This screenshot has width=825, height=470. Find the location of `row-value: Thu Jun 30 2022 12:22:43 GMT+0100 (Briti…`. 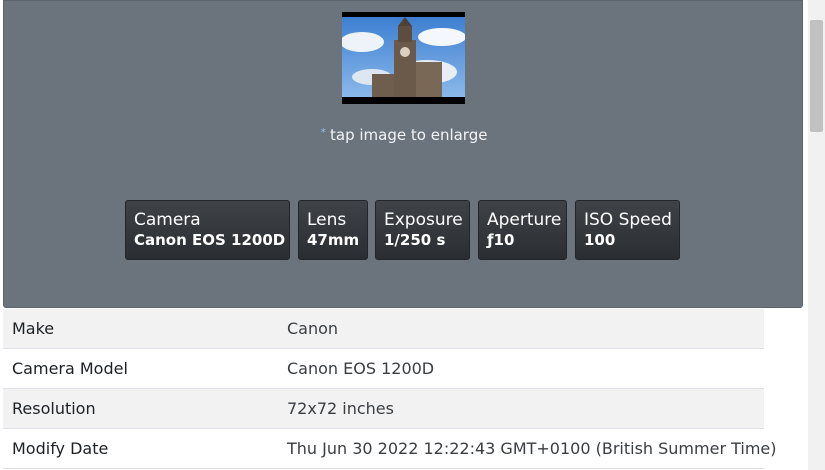

row-value: Thu Jun 30 2022 12:22:43 GMT+0100 (Briti… is located at coordinates (532, 448).